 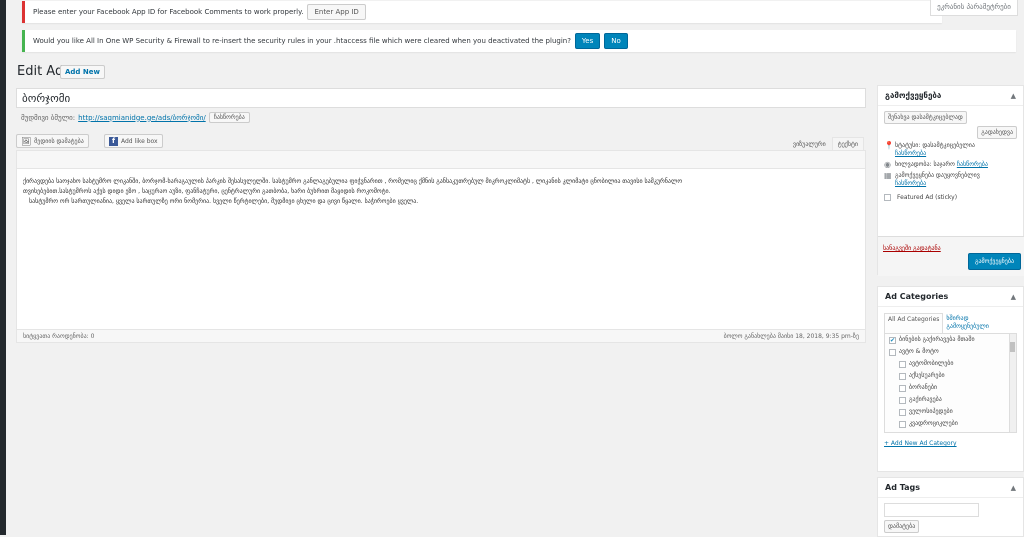 What do you see at coordinates (910, 153) in the screenshot?
I see `status-edit-link: ჩასწორება` at bounding box center [910, 153].